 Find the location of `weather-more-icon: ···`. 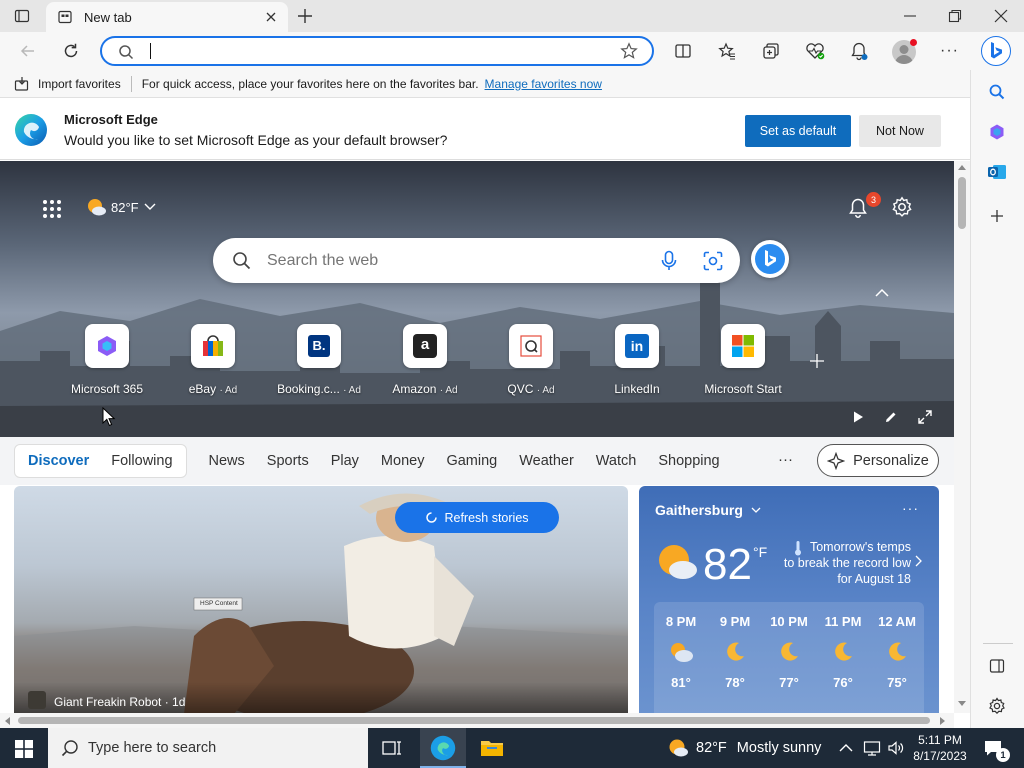

weather-more-icon: ··· is located at coordinates (910, 508).